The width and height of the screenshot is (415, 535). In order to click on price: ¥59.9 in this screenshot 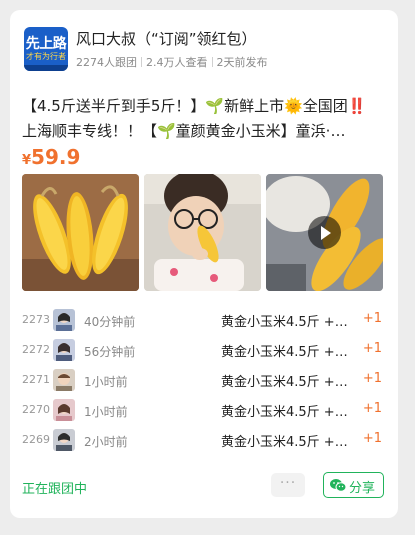, I will do `click(51, 157)`.